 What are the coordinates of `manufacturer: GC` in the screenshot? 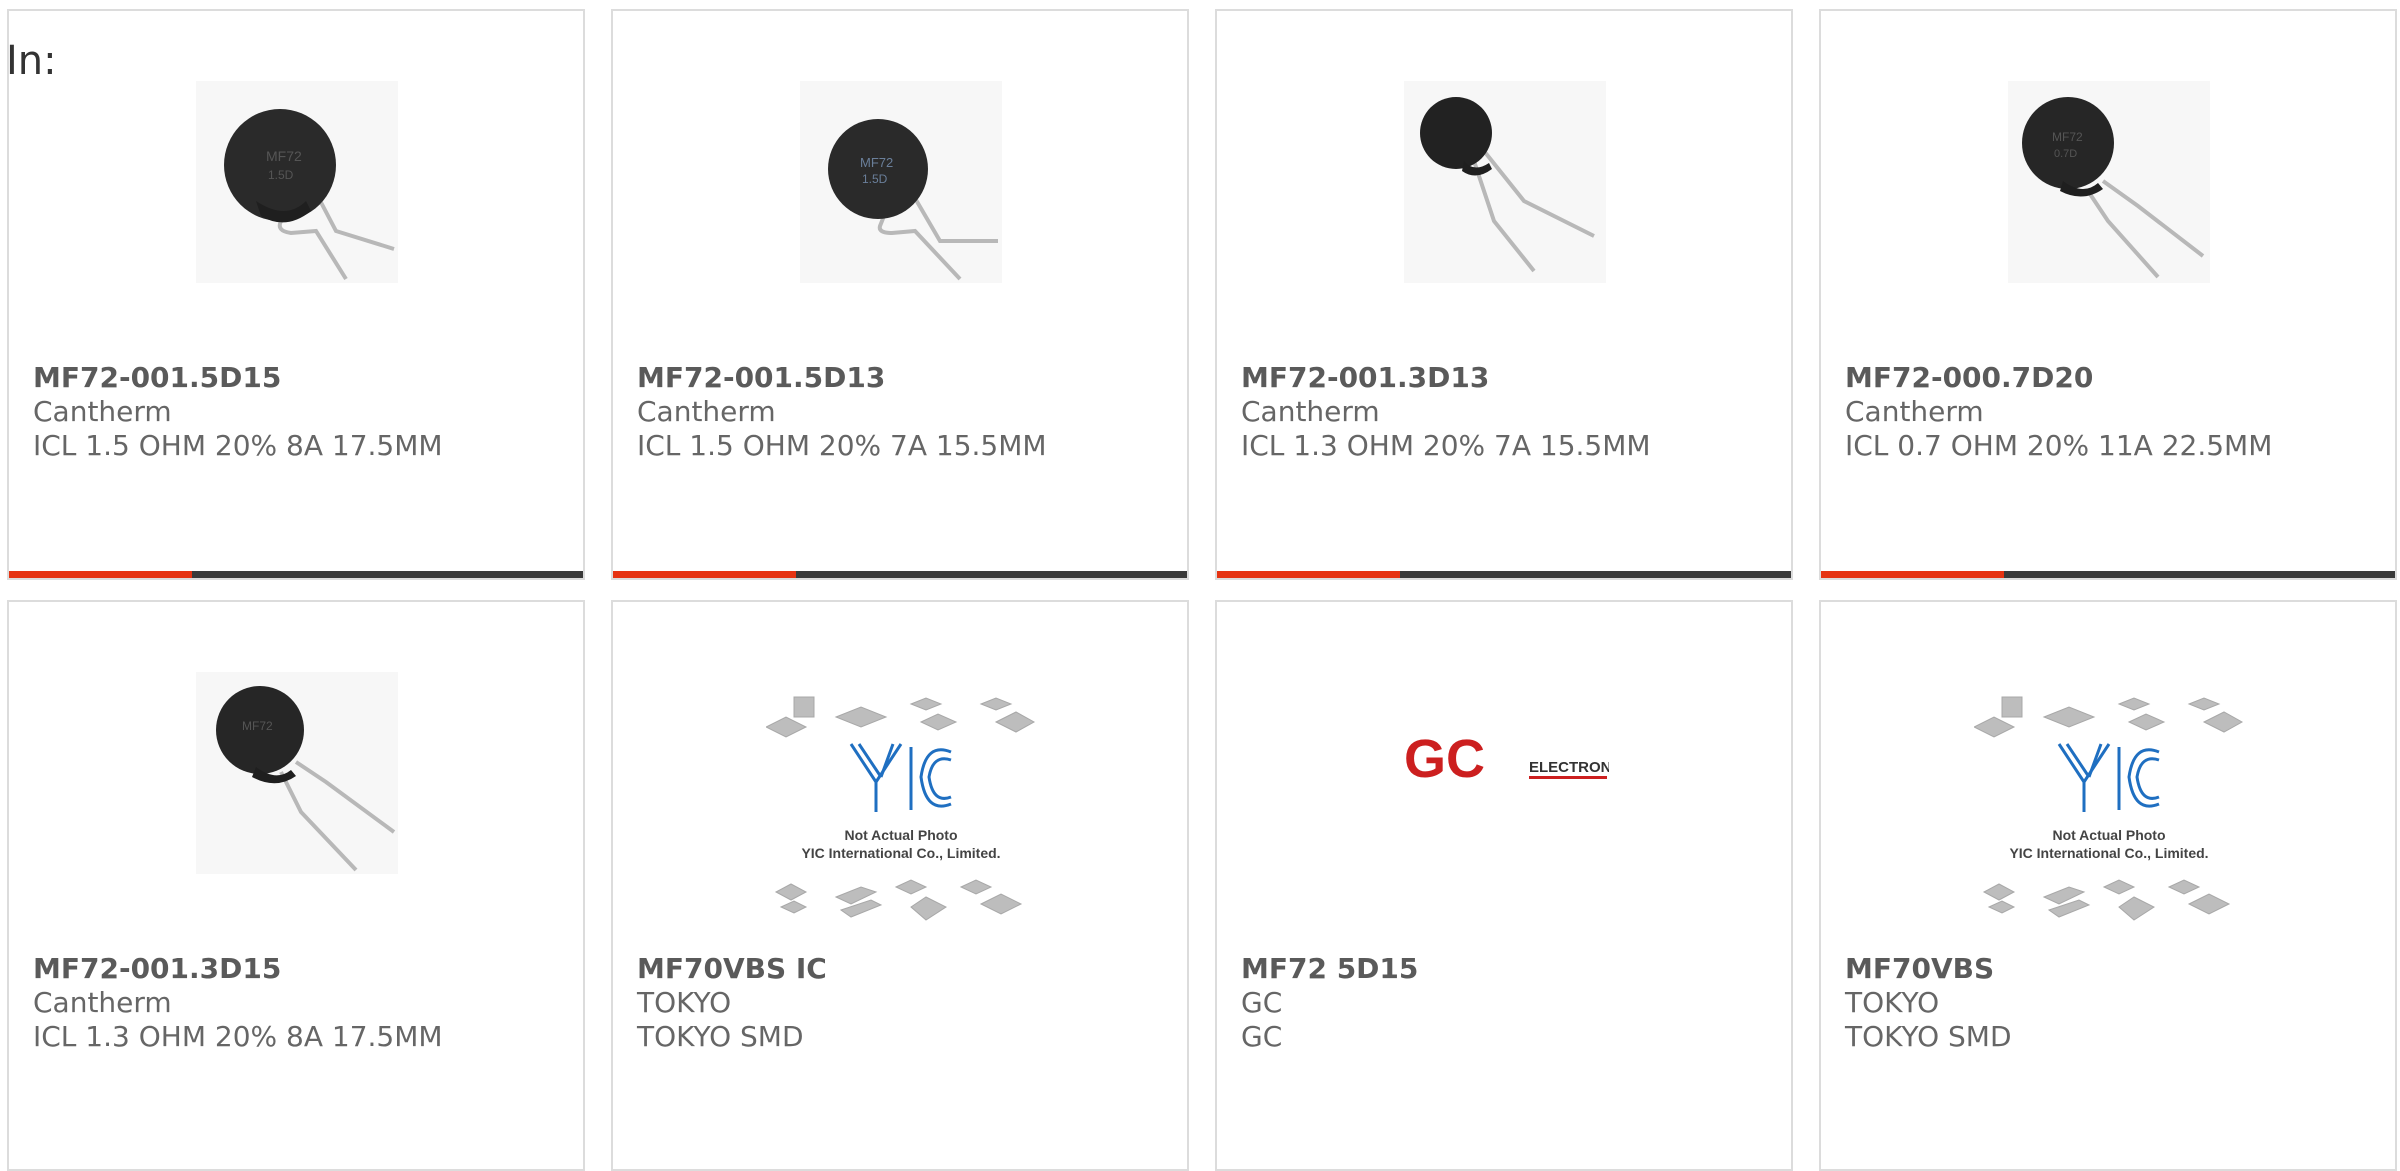 It's located at (1262, 1002).